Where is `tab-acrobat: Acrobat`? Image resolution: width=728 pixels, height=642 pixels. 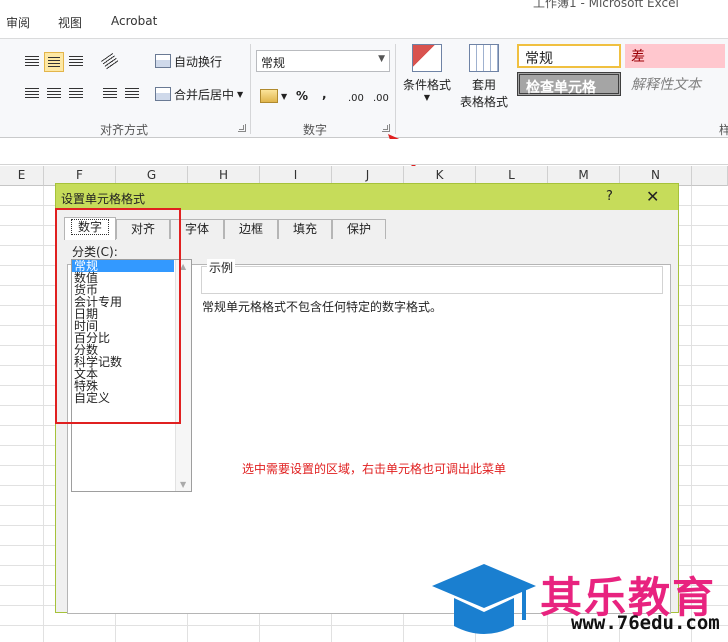 tab-acrobat: Acrobat is located at coordinates (134, 21).